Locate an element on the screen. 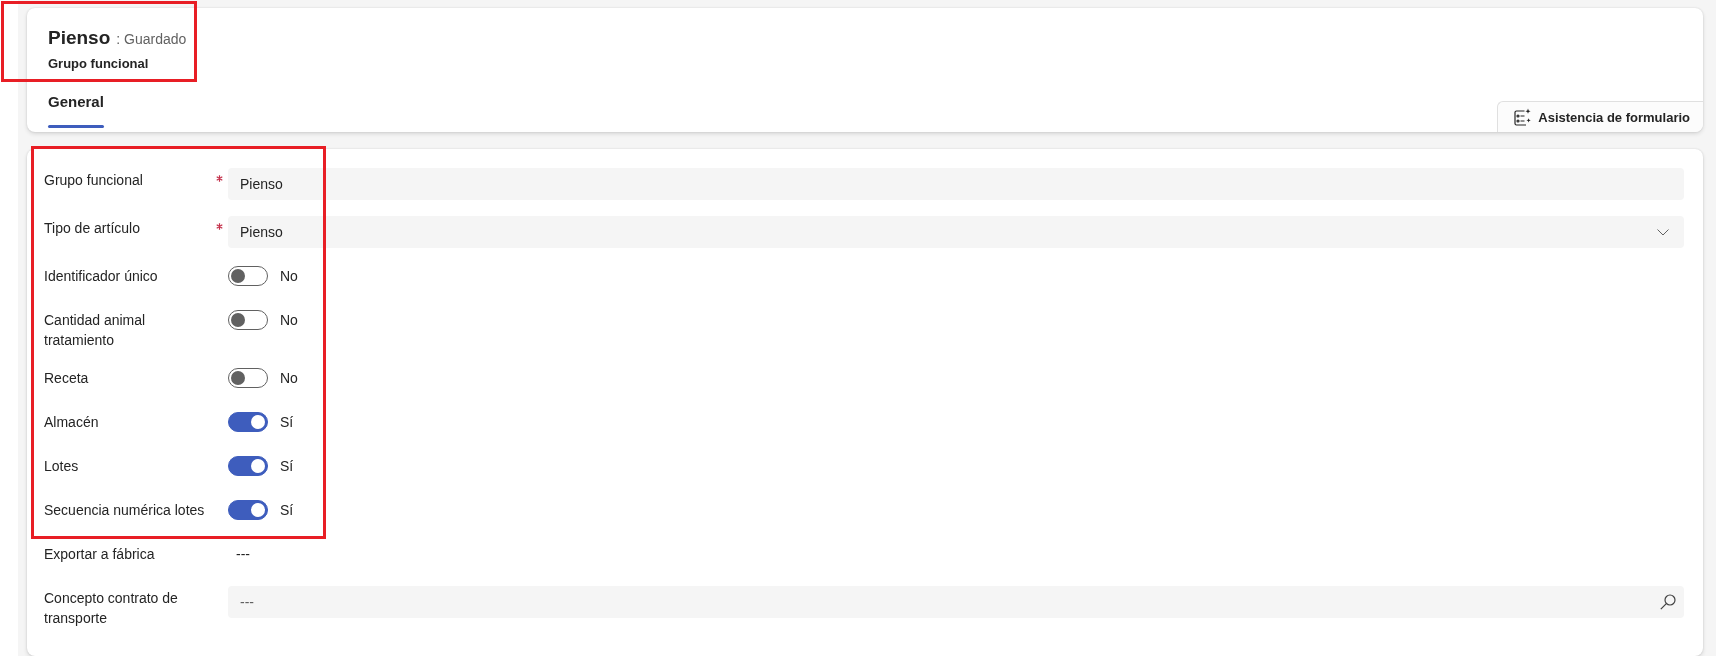 Image resolution: width=1716 pixels, height=656 pixels. field-label: Identificador único is located at coordinates (101, 276).